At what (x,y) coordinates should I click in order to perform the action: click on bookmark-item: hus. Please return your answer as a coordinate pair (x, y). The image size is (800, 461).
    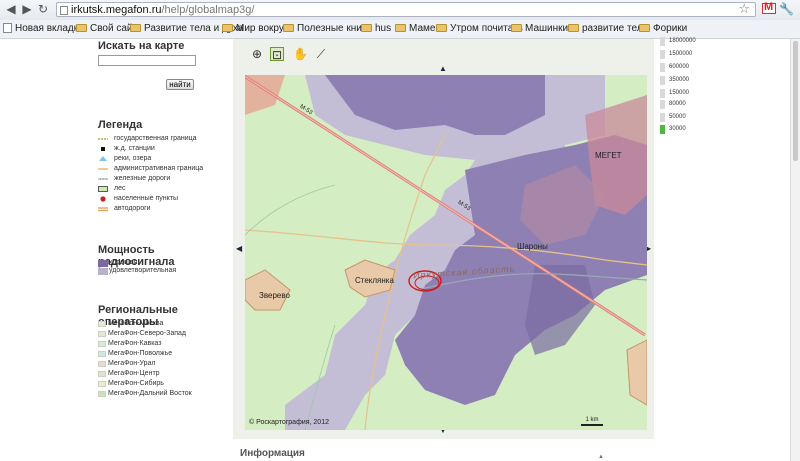
    Looking at the image, I should click on (376, 29).